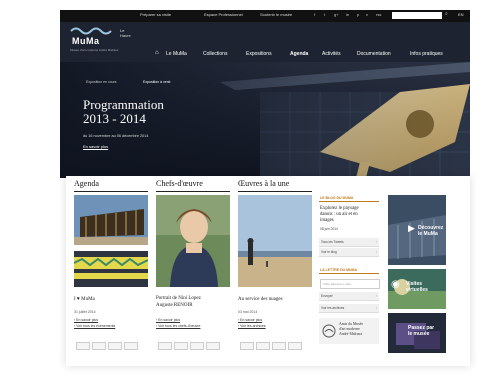 The image size is (502, 376). Describe the element at coordinates (446, 14) in the screenshot. I see `search-icon: ⌕` at that location.